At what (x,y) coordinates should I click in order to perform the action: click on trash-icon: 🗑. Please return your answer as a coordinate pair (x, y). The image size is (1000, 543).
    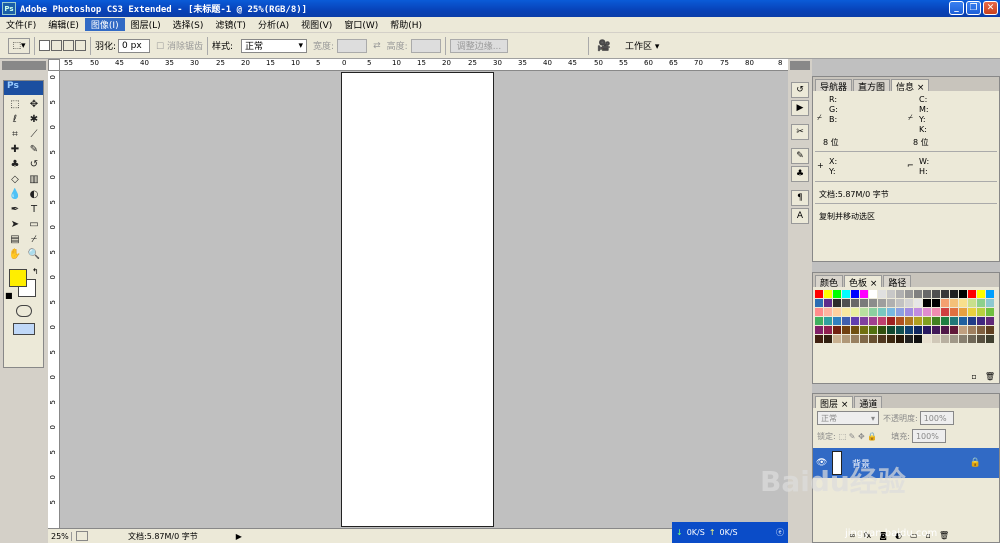
    Looking at the image, I should click on (990, 376).